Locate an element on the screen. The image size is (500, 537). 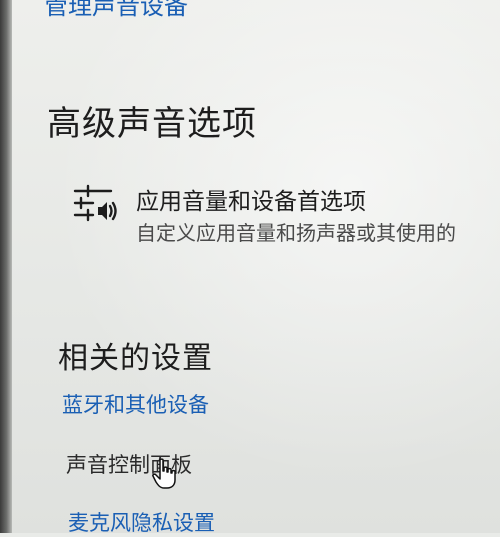
sliders-speaker-icon is located at coordinates (95, 205).